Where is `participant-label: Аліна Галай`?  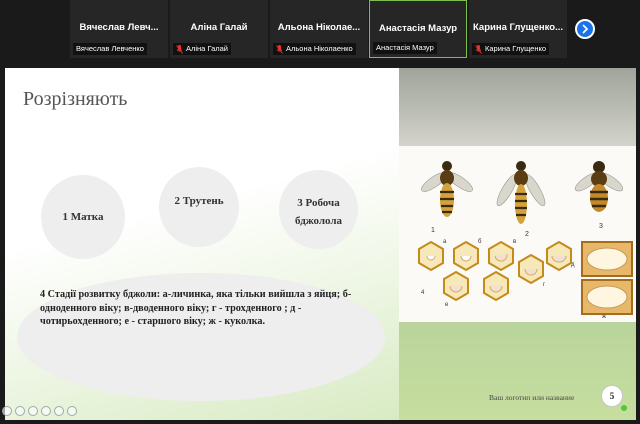
participant-label: Аліна Галай is located at coordinates (202, 49).